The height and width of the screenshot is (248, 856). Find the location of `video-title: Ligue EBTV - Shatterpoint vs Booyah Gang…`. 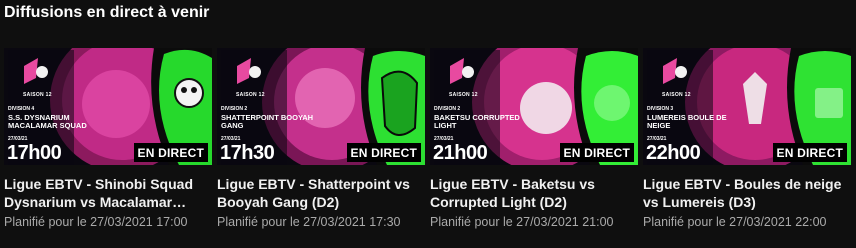

video-title: Ligue EBTV - Shatterpoint vs Booyah Gang… is located at coordinates (320, 193).